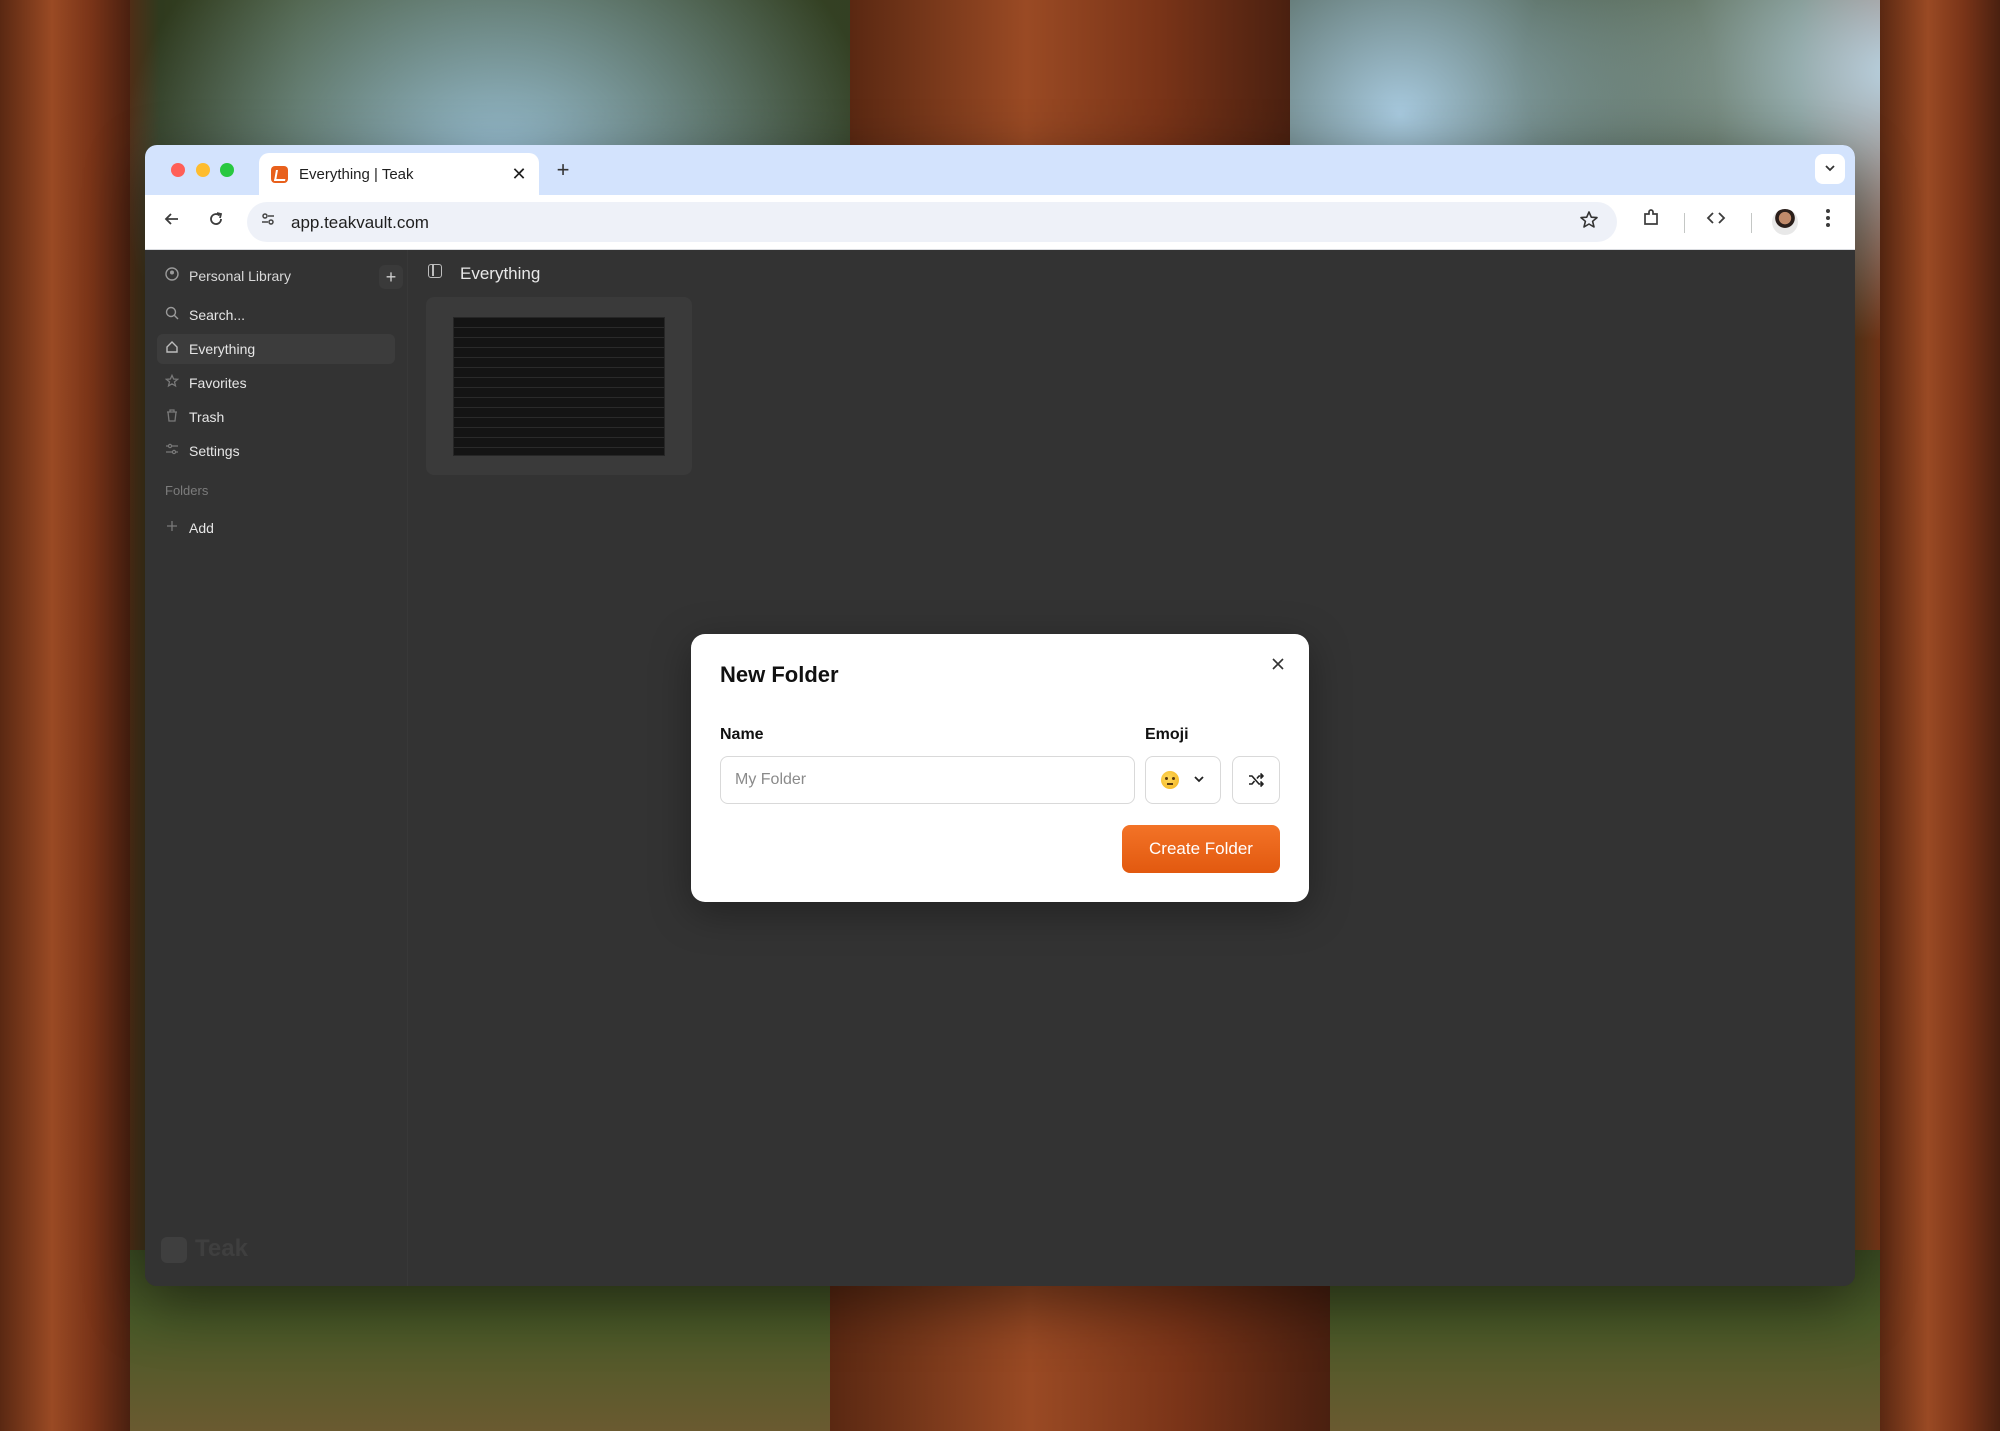  I want to click on close-icon, so click(1278, 664).